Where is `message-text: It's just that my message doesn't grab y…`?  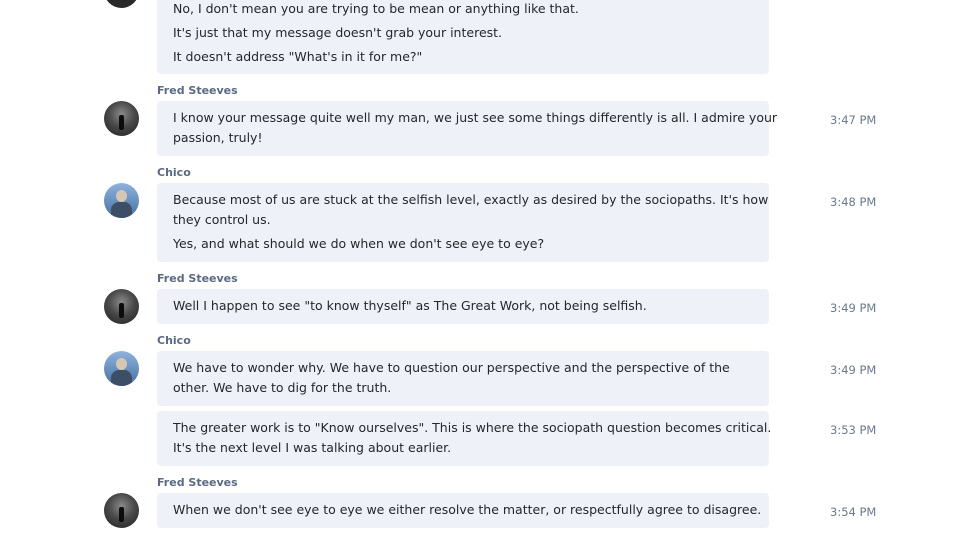 message-text: It's just that my message doesn't grab y… is located at coordinates (338, 32).